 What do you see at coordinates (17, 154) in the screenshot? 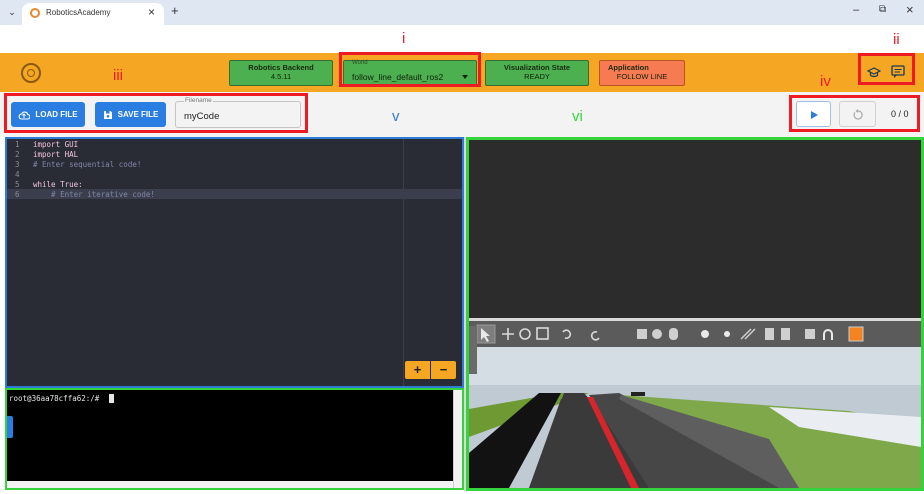
I see `line-number: 2` at bounding box center [17, 154].